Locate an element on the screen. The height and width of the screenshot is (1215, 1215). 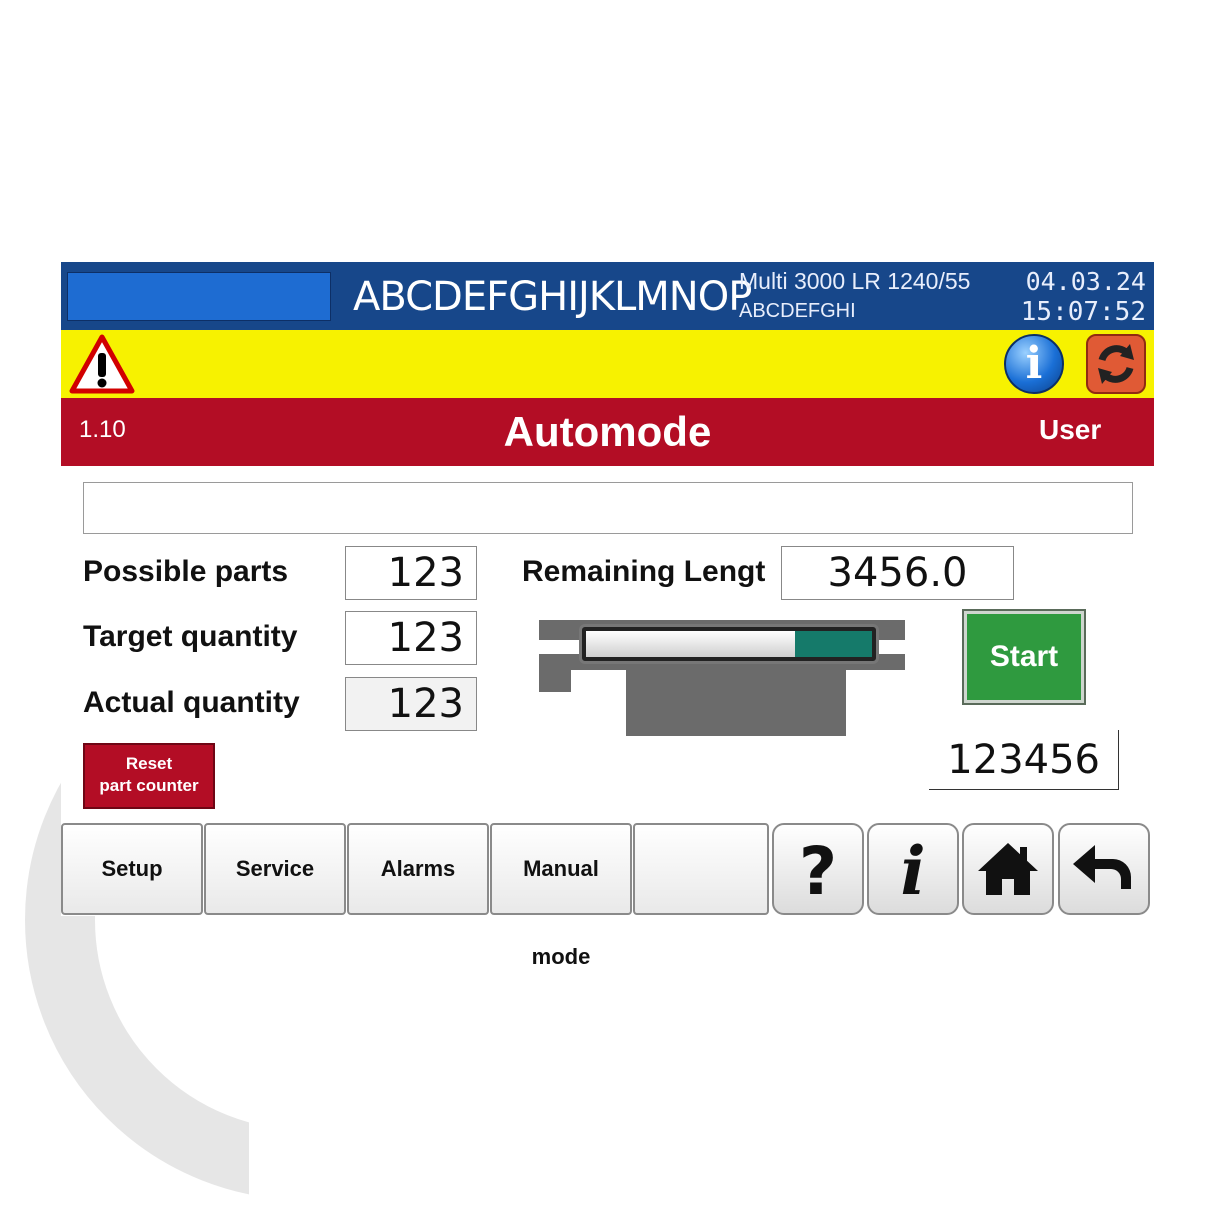
nav-setup-button: Setup is located at coordinates (132, 869).